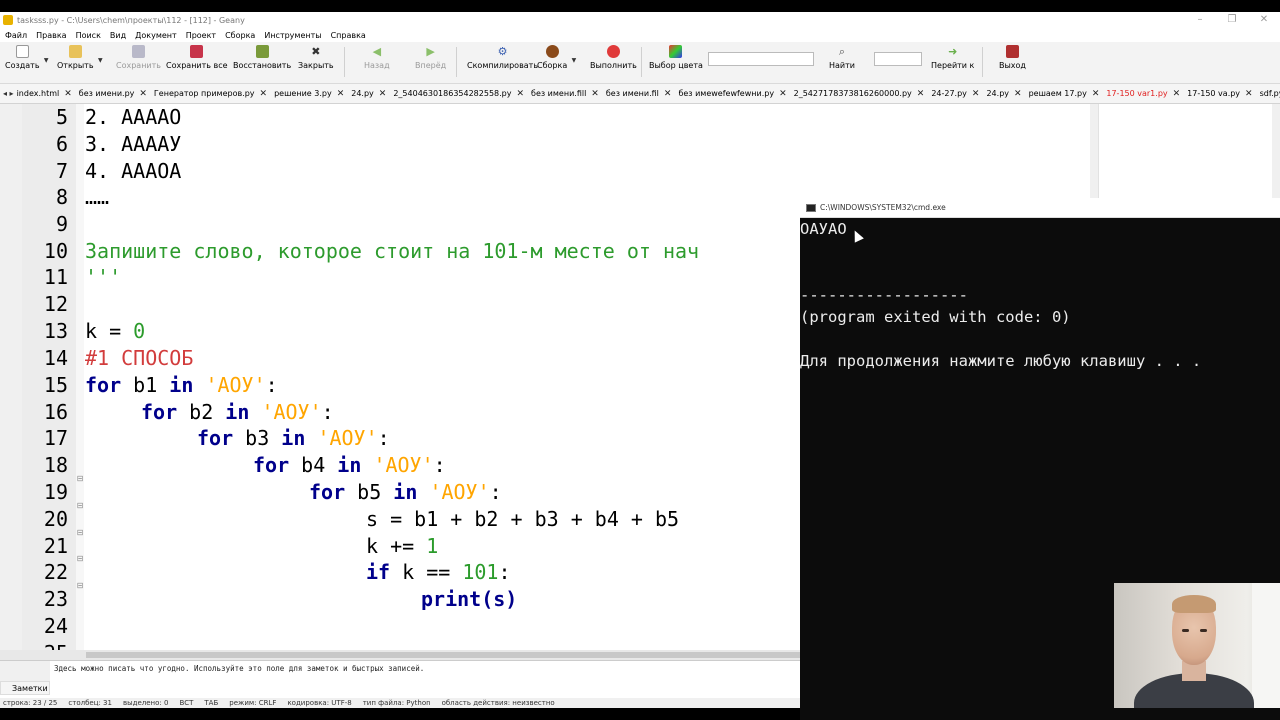  I want to click on document-tab: Генератор примеров.py ✕, so click(210, 94).